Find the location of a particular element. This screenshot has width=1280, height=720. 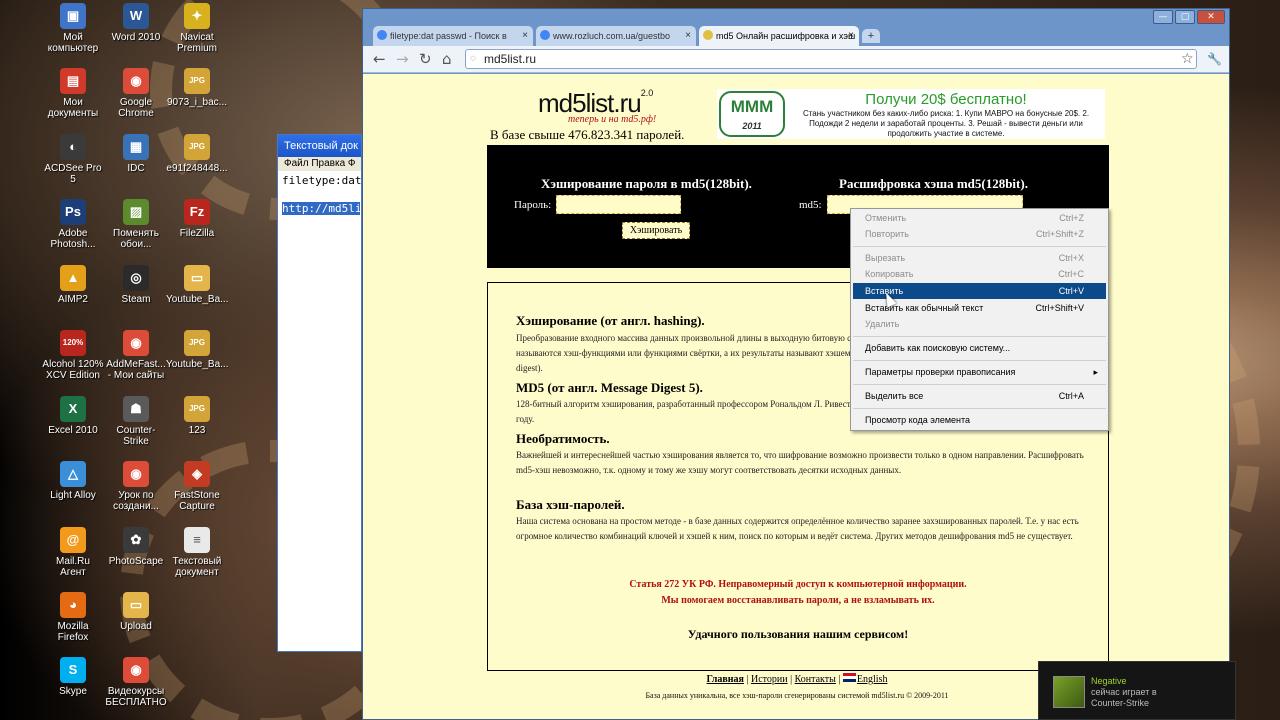

home-icon: ⌂ is located at coordinates (447, 59).